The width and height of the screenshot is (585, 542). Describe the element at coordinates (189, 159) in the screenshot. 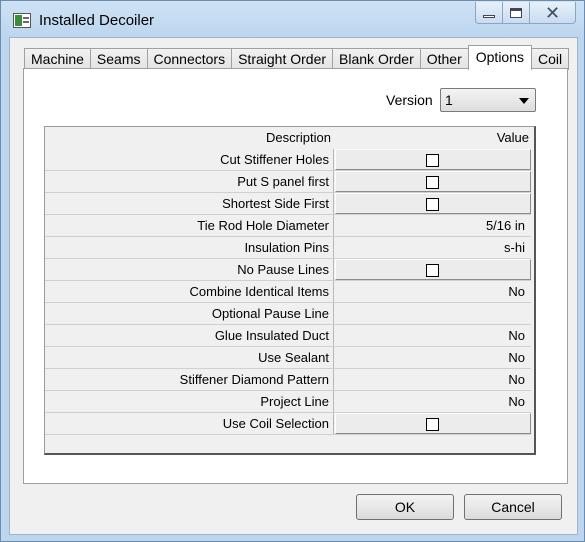

I see `row-label: Cut Stiffener Holes` at that location.